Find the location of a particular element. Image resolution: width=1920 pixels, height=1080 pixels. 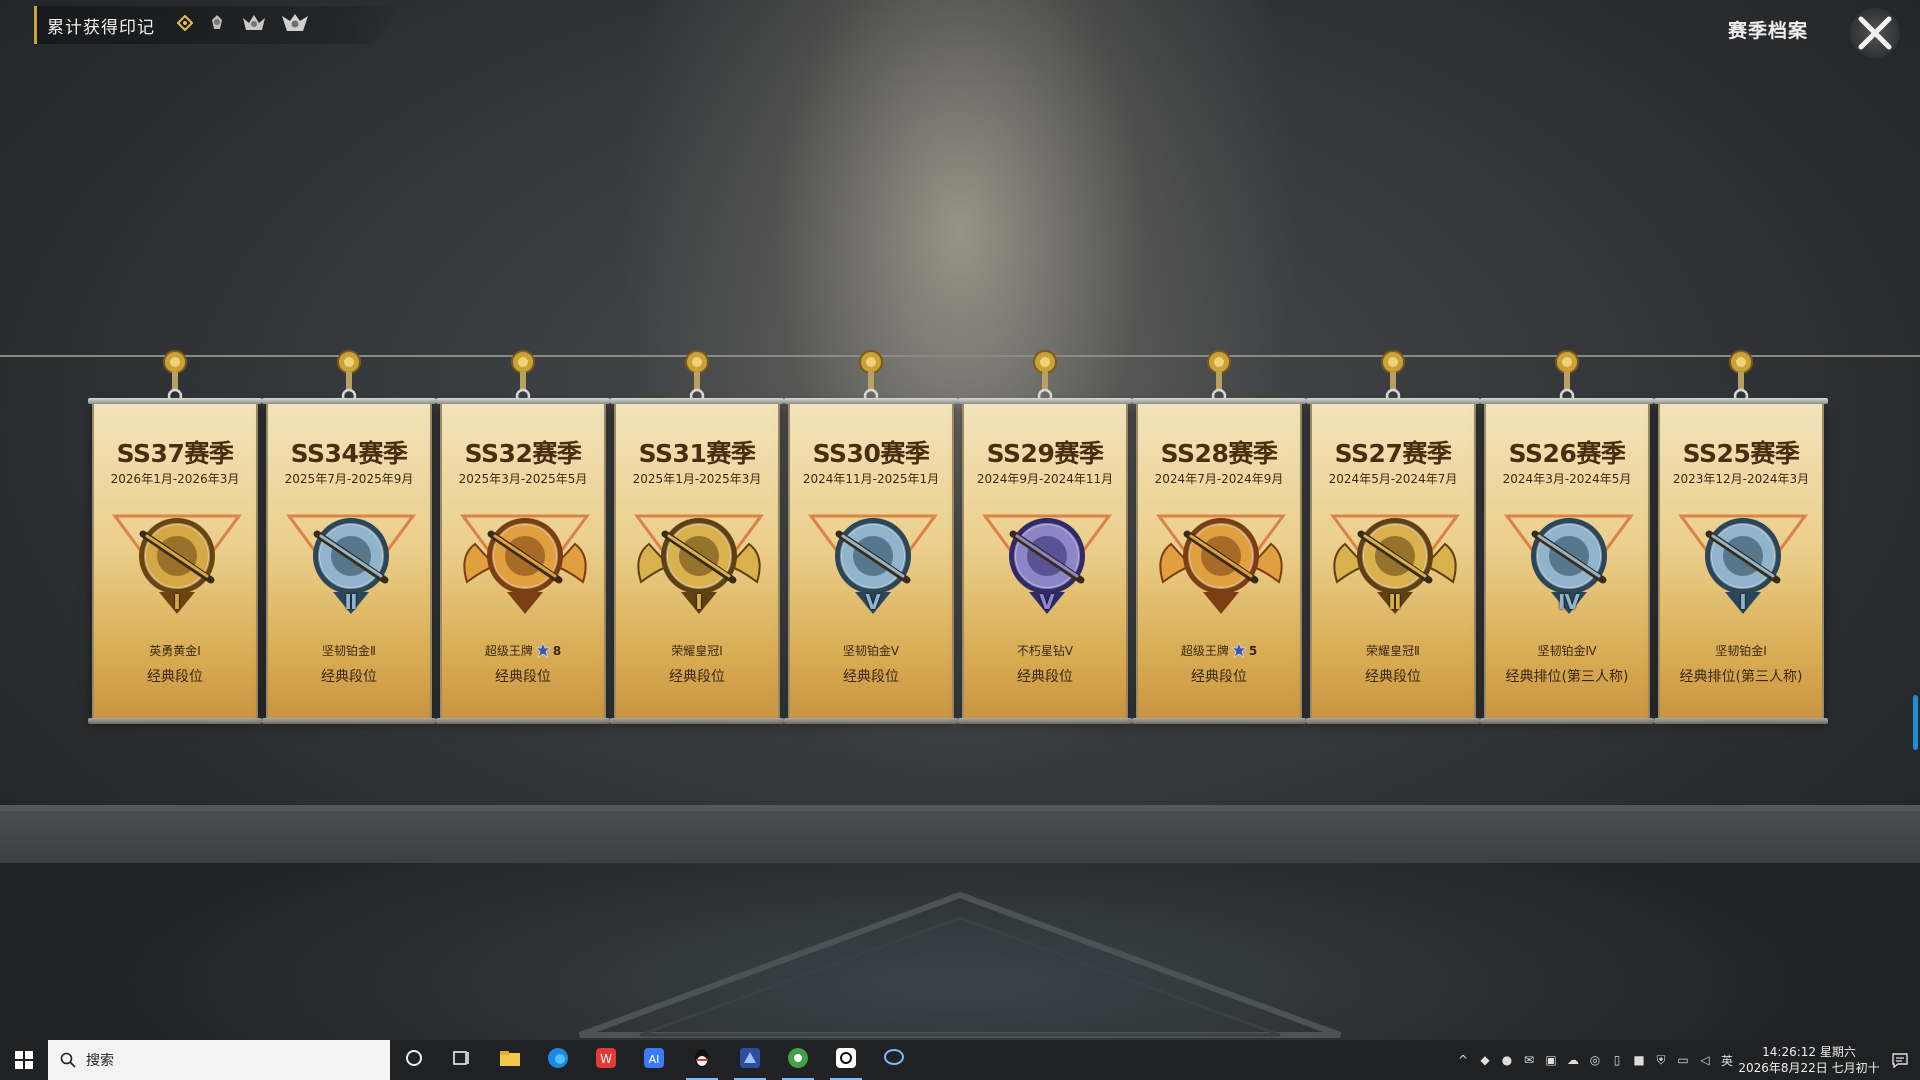

season-banner: SS26赛季 2024年3月-2024年5月 Ⅳ 坚韧铂金Ⅳ 经典排位(第三人称) is located at coordinates (1567, 561).